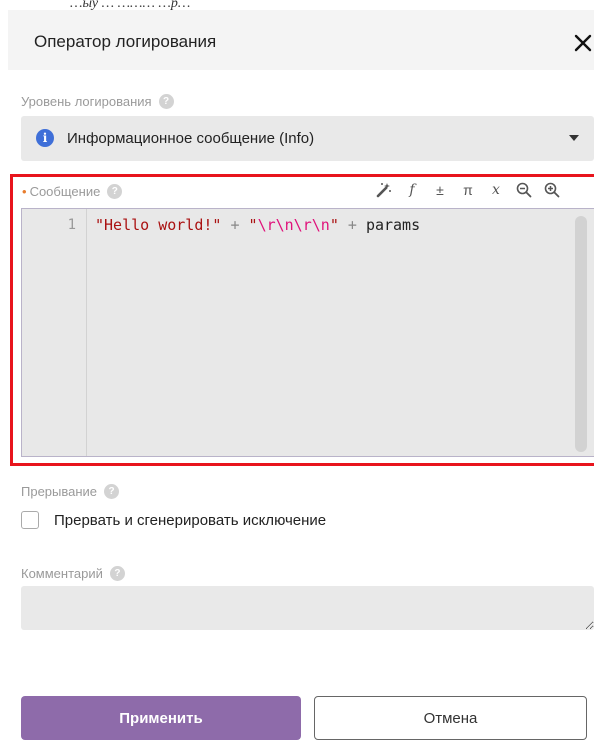 Image resolution: width=594 pixels, height=748 pixels. I want to click on interrupt-label: Прерывание ?, so click(70, 491).